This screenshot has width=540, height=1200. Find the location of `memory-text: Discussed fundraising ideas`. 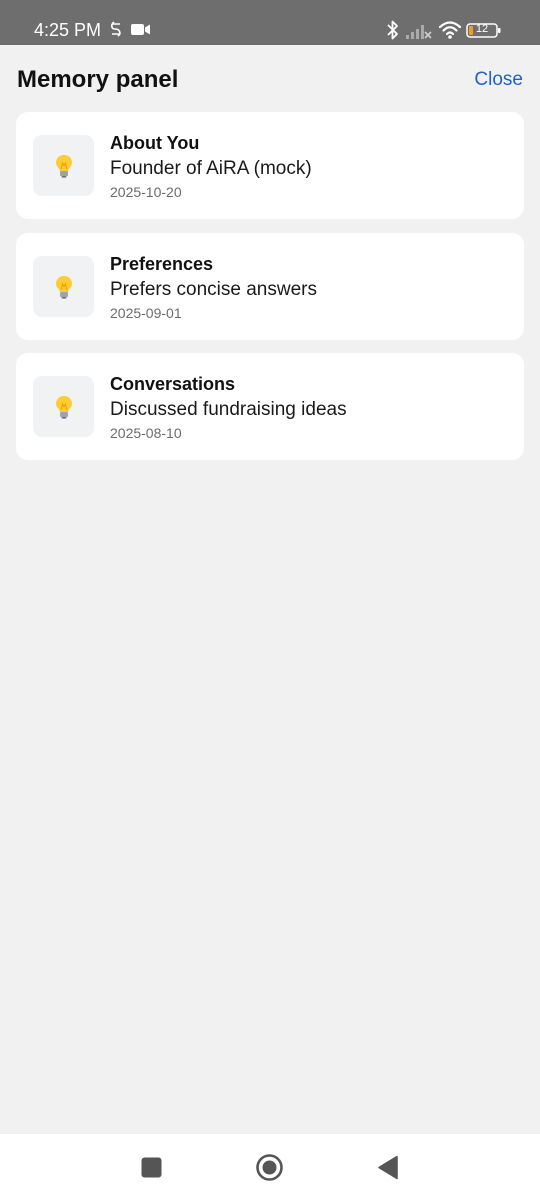

memory-text: Discussed fundraising ideas is located at coordinates (228, 409).